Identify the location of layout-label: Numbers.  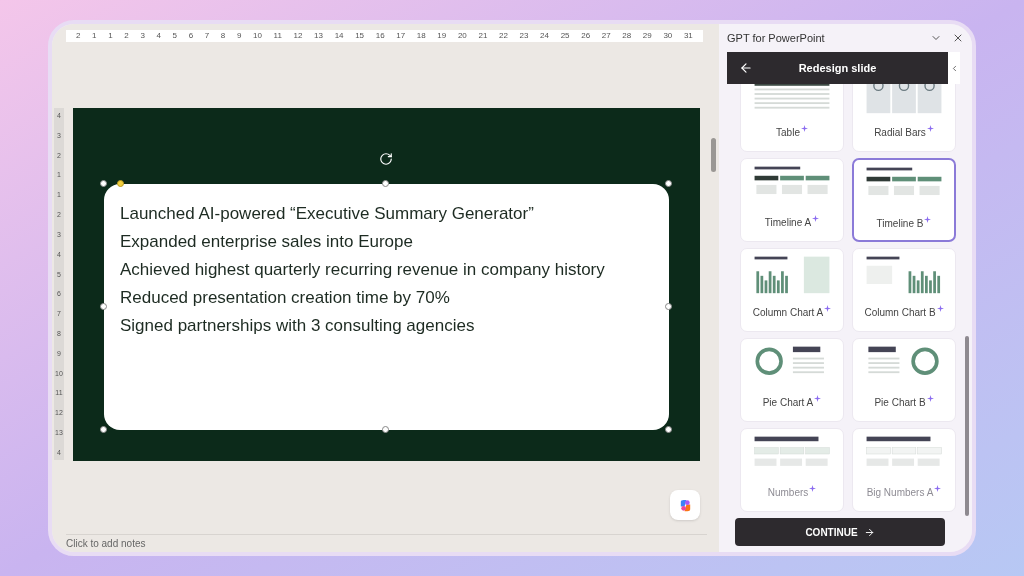
(788, 493).